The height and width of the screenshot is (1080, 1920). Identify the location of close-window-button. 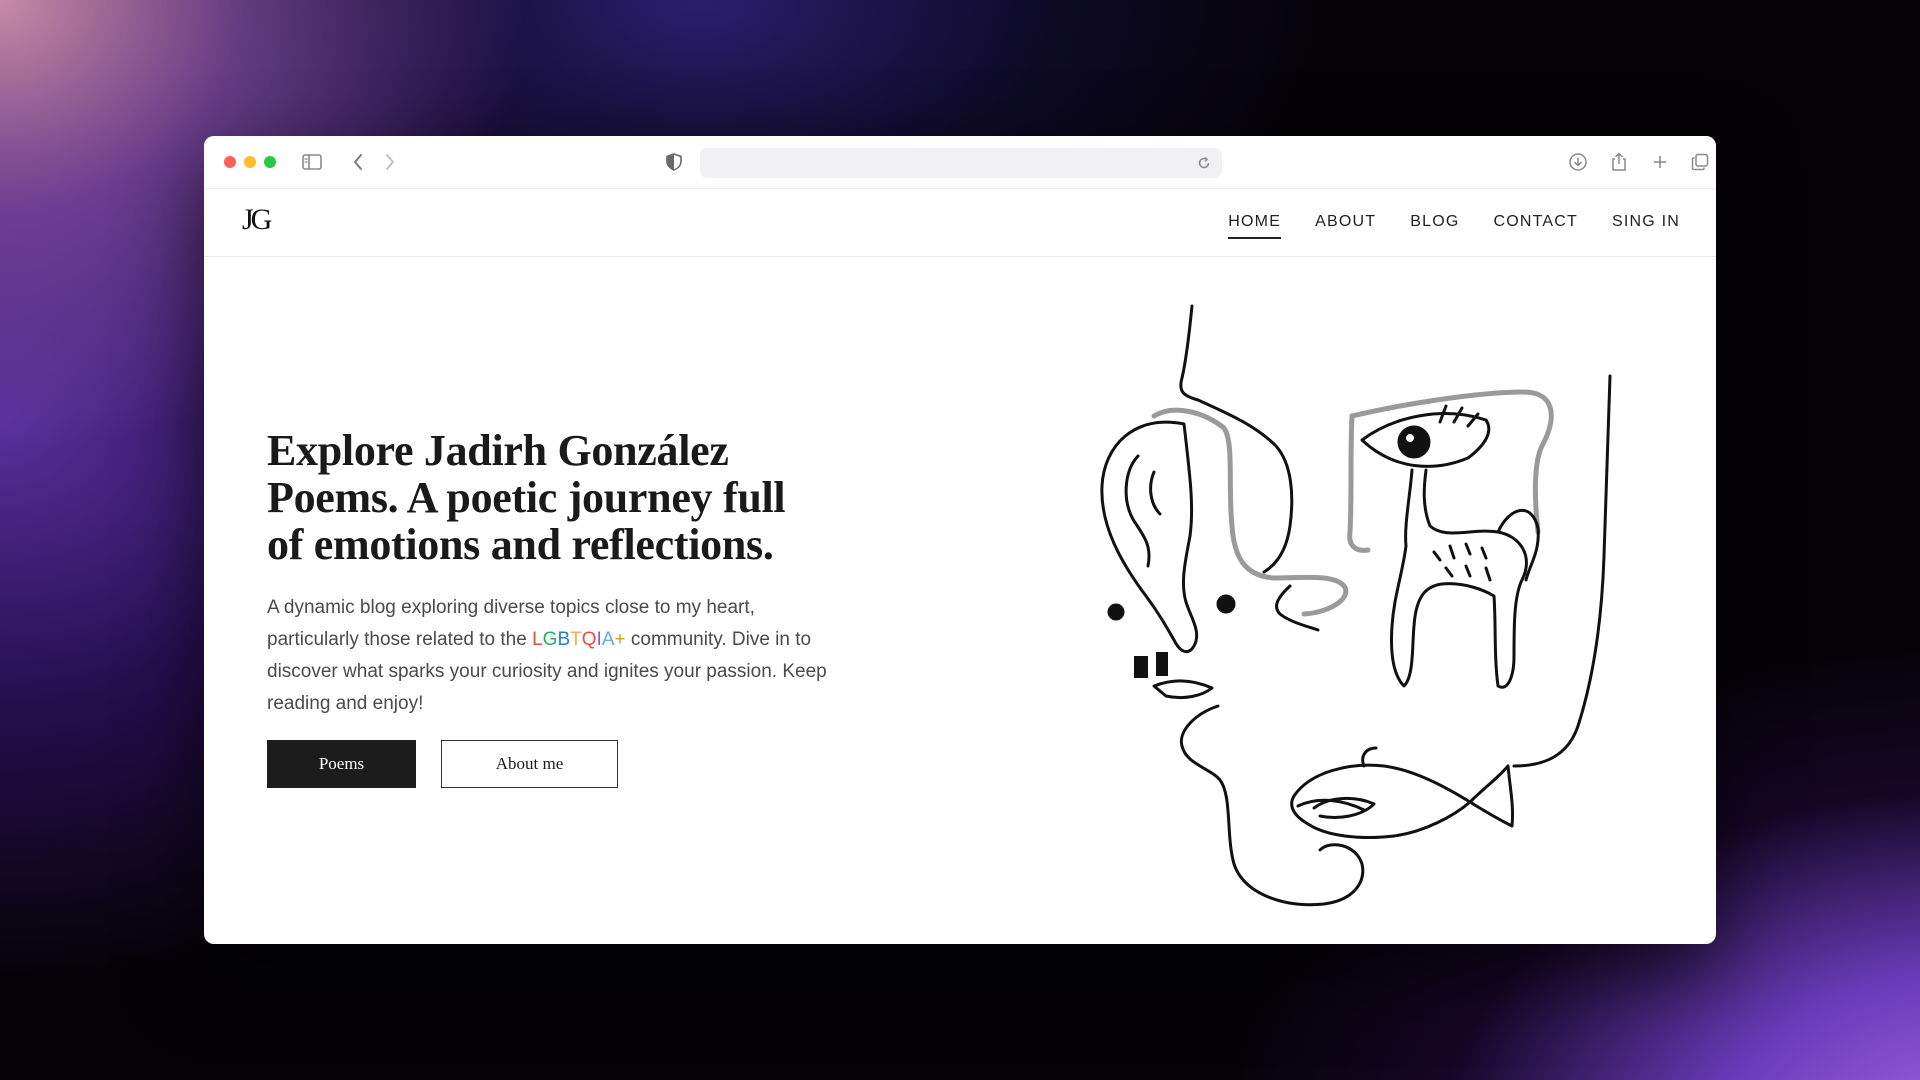
(230, 162).